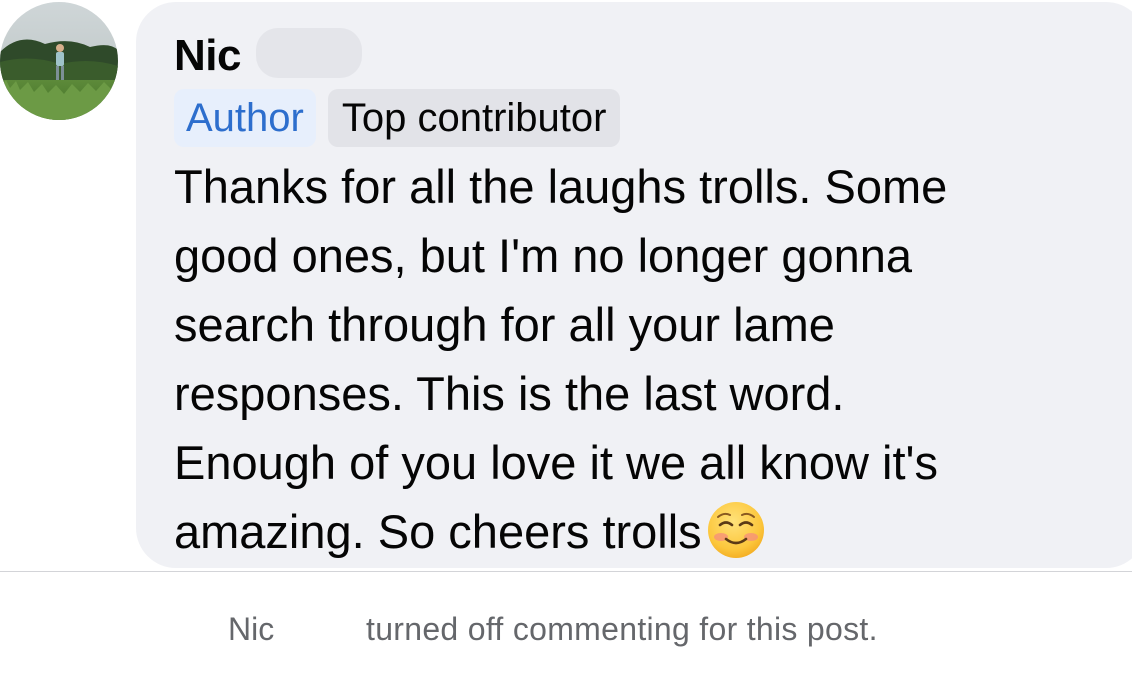  Describe the element at coordinates (309, 53) in the screenshot. I see `redacted-surname` at that location.